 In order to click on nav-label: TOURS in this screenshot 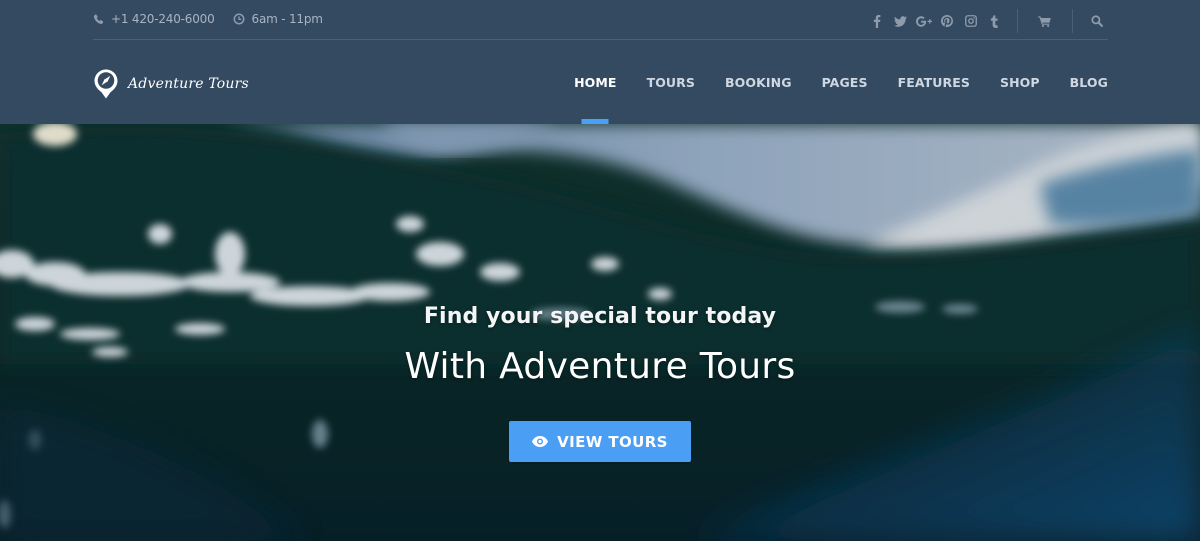, I will do `click(671, 82)`.